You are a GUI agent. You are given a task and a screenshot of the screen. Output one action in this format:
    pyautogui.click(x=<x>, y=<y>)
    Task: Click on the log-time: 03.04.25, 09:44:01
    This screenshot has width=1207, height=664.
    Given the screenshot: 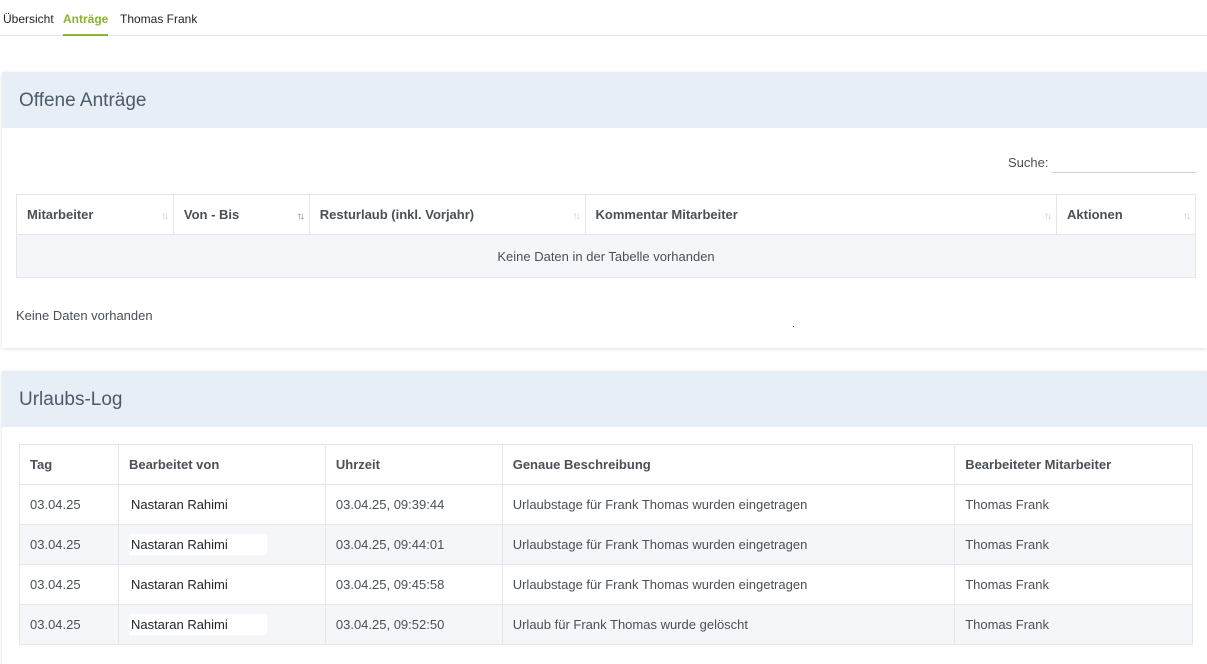 What is the action you would take?
    pyautogui.click(x=413, y=544)
    